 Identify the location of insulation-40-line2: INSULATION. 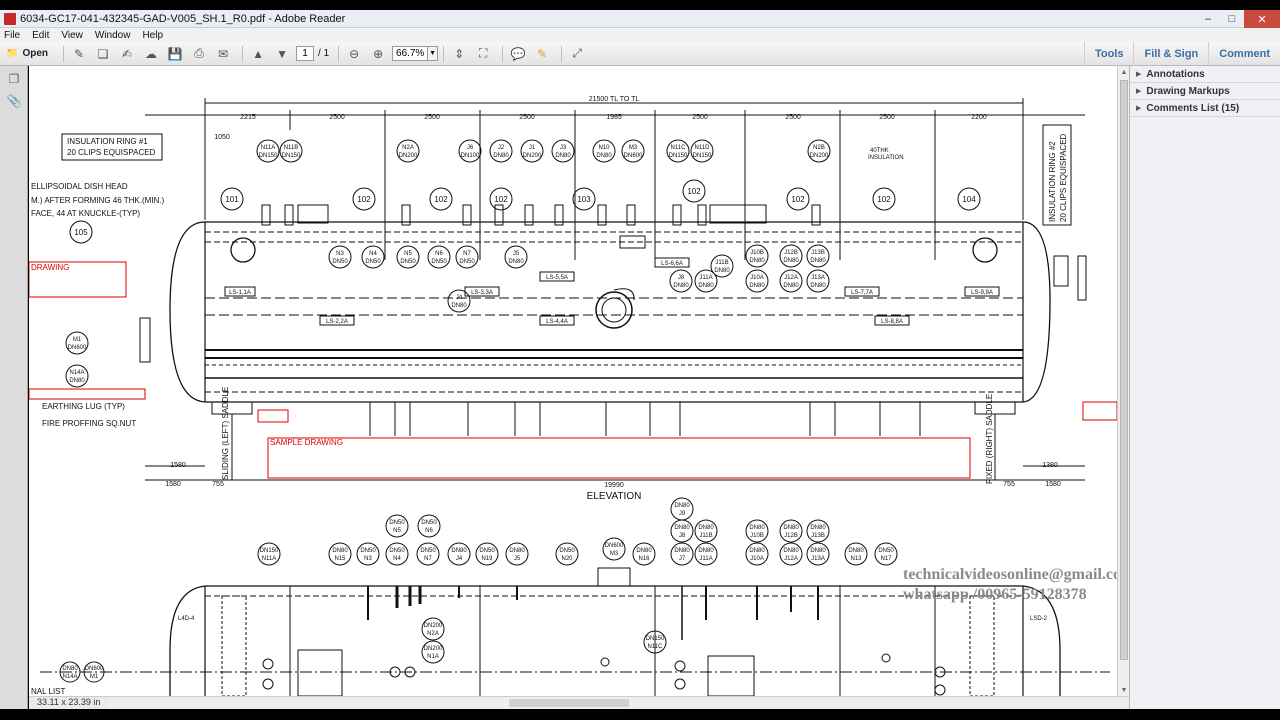
(886, 158).